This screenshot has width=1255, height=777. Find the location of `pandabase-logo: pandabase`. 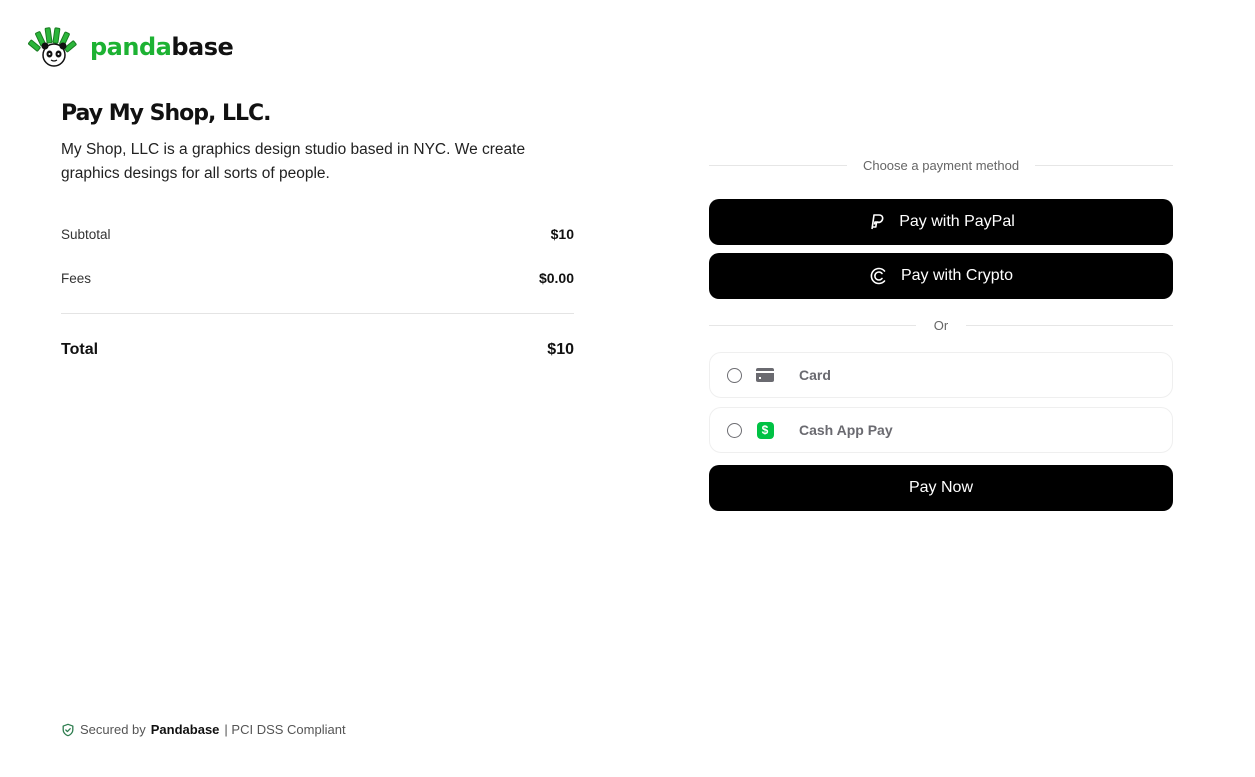

pandabase-logo: pandabase is located at coordinates (131, 47).